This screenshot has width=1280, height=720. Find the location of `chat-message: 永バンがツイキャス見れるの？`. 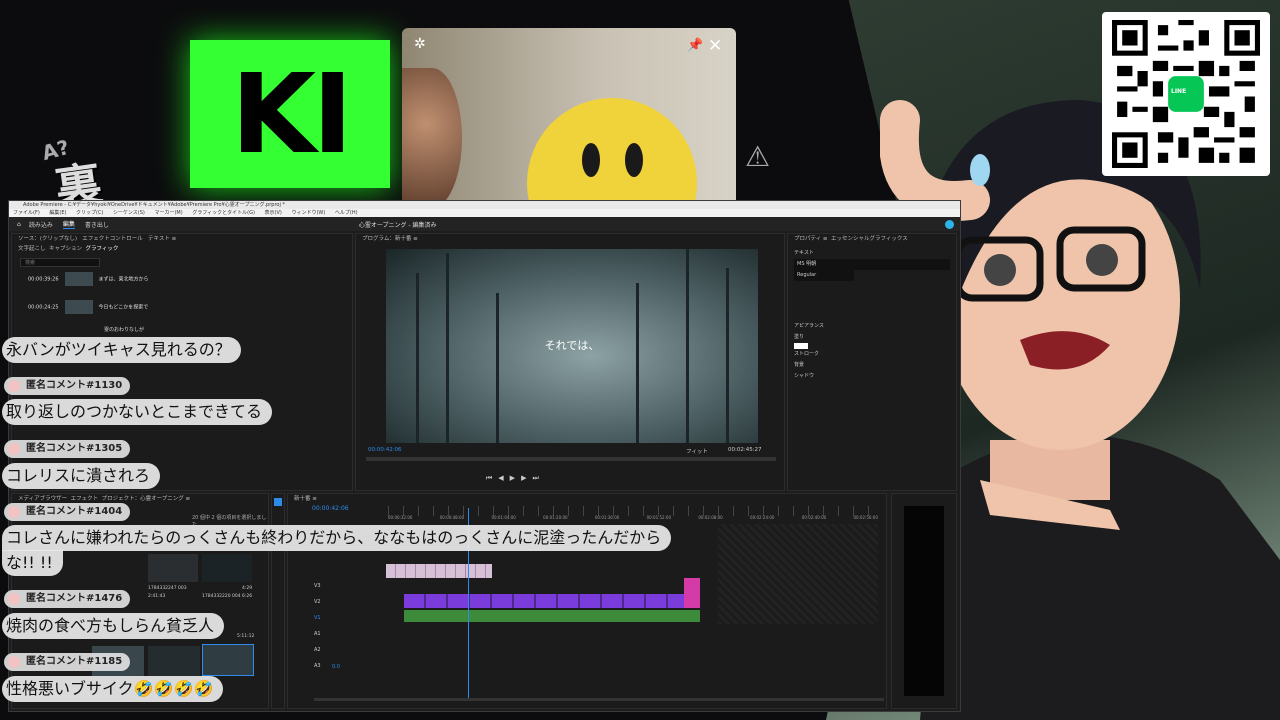

chat-message: 永バンがツイキャス見れるの？ is located at coordinates (121, 350).